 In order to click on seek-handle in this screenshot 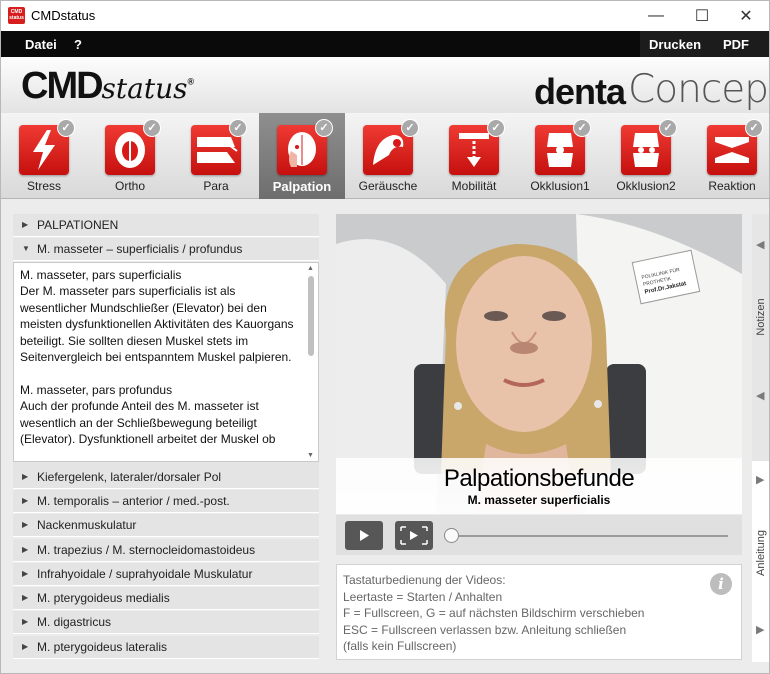, I will do `click(451, 535)`.